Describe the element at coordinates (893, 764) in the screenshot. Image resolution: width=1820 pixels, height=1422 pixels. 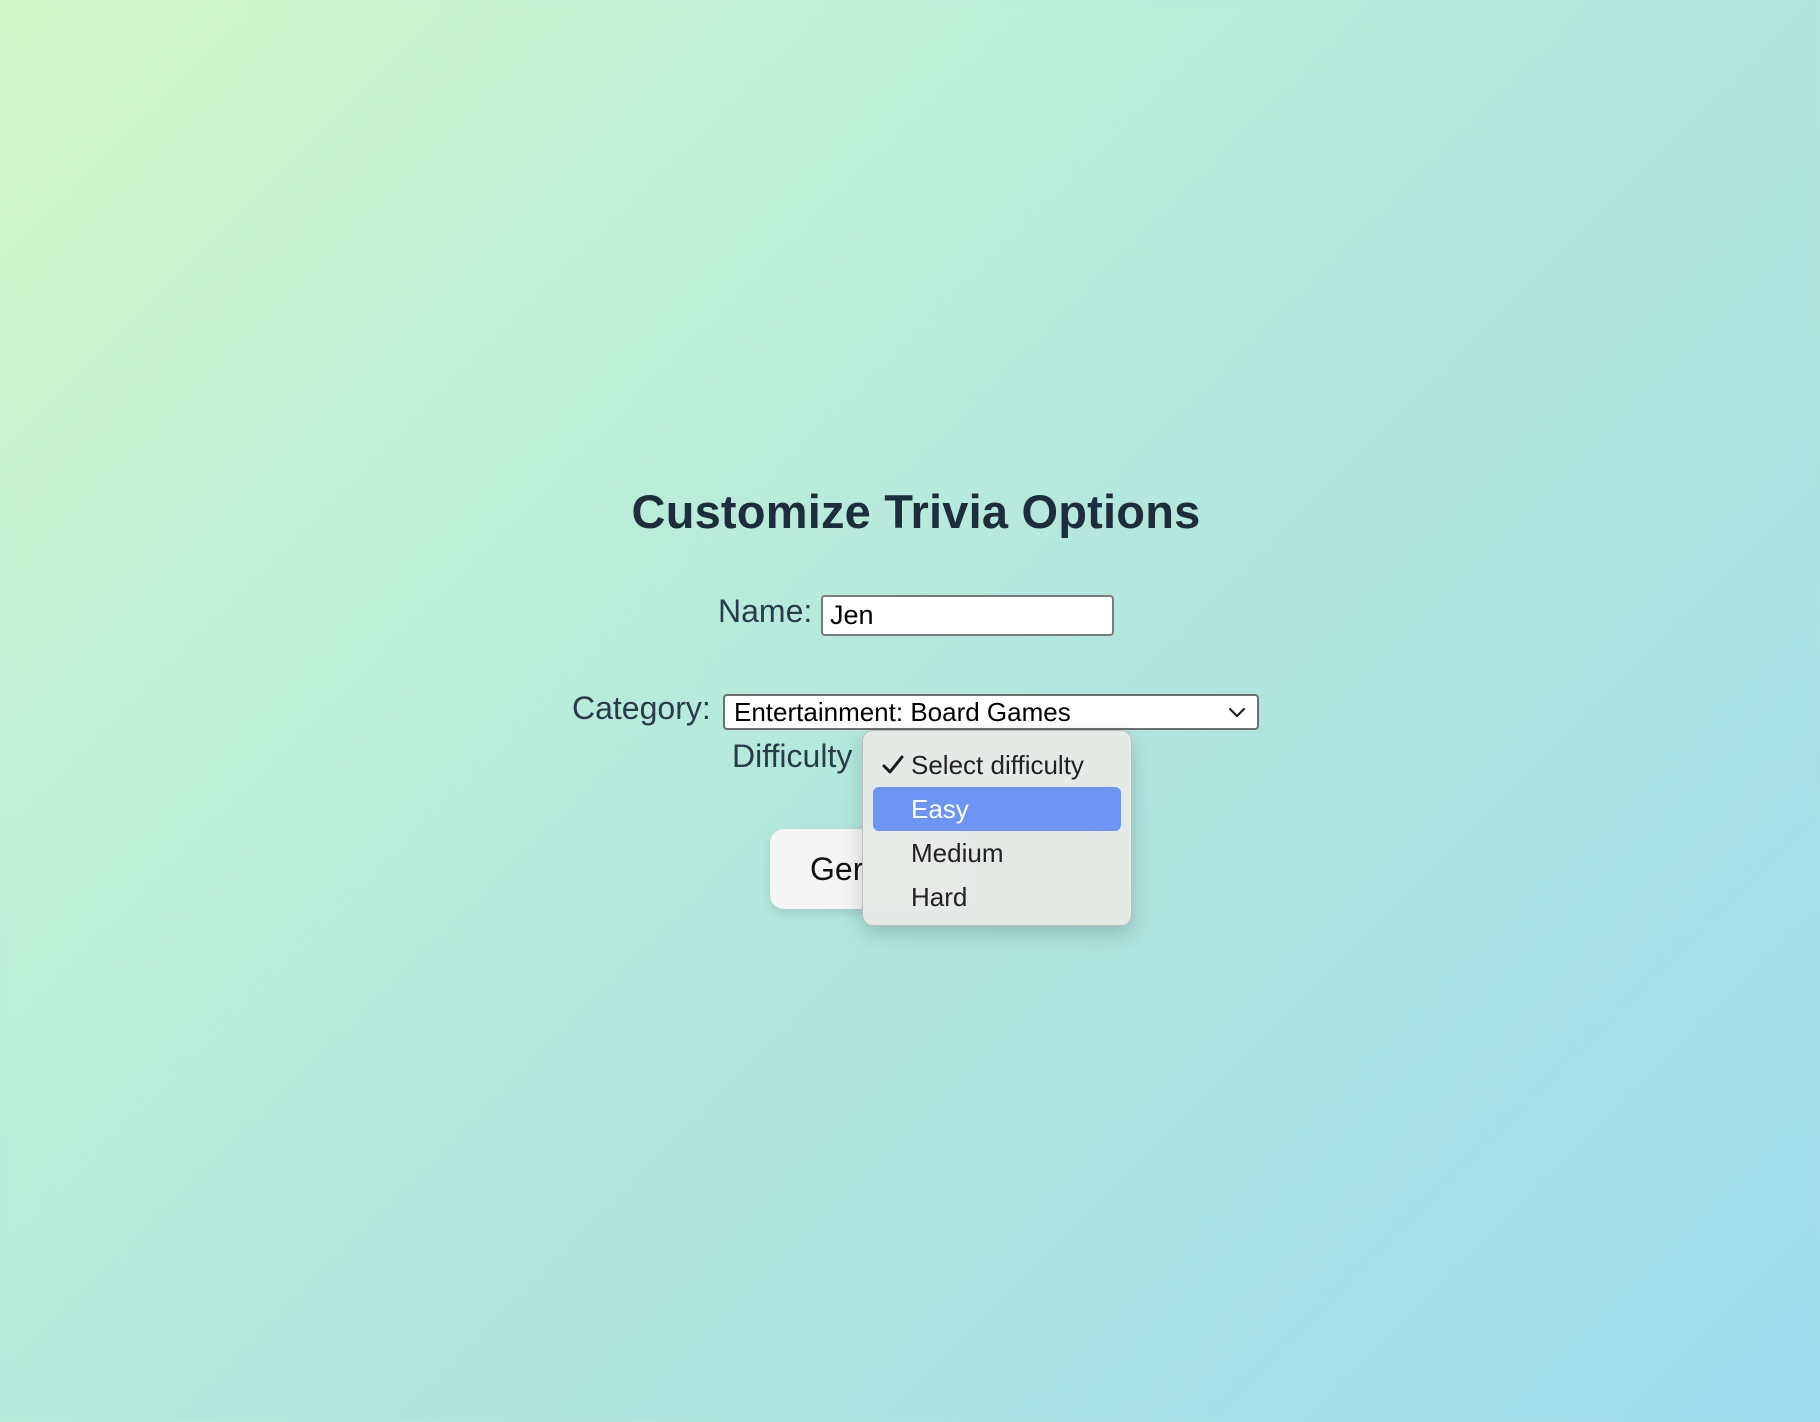
I see `checkmark-icon` at that location.